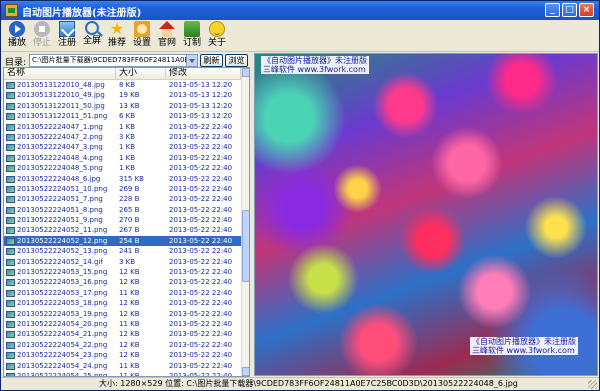  Describe the element at coordinates (211, 60) in the screenshot. I see `refresh-button: 刷新` at that location.